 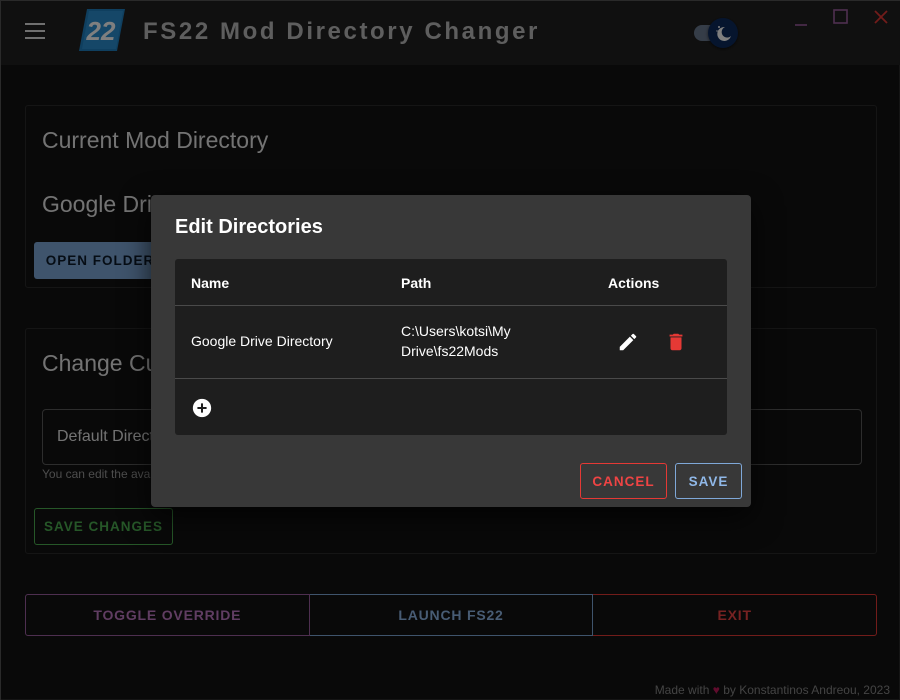 I want to click on pencil-icon, so click(x=628, y=342).